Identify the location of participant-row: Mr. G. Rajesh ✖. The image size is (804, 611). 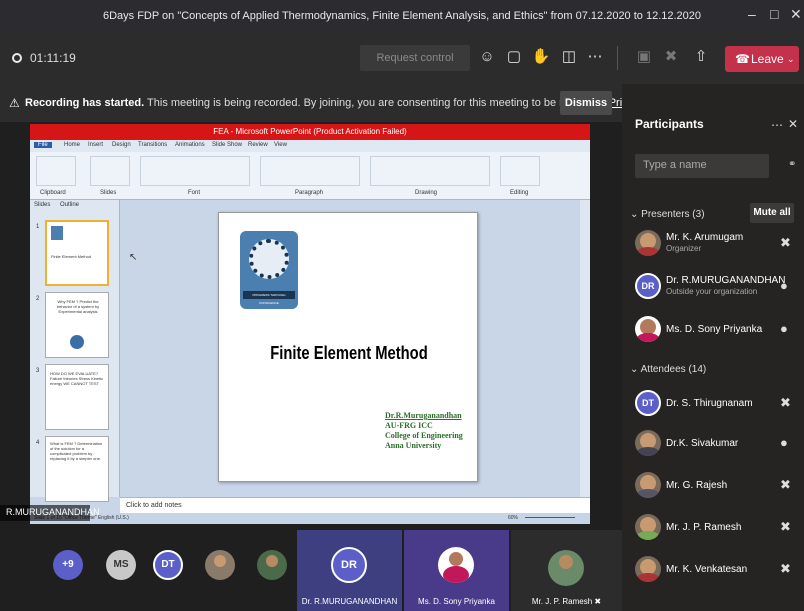
(713, 486).